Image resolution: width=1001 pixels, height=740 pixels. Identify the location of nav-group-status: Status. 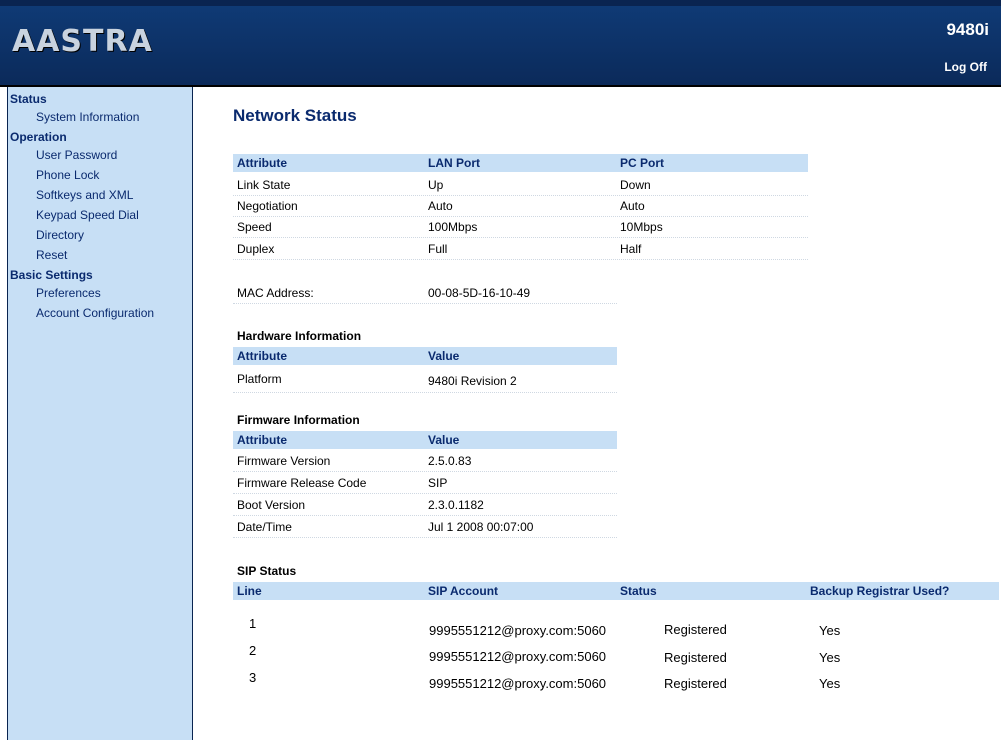
(100, 98).